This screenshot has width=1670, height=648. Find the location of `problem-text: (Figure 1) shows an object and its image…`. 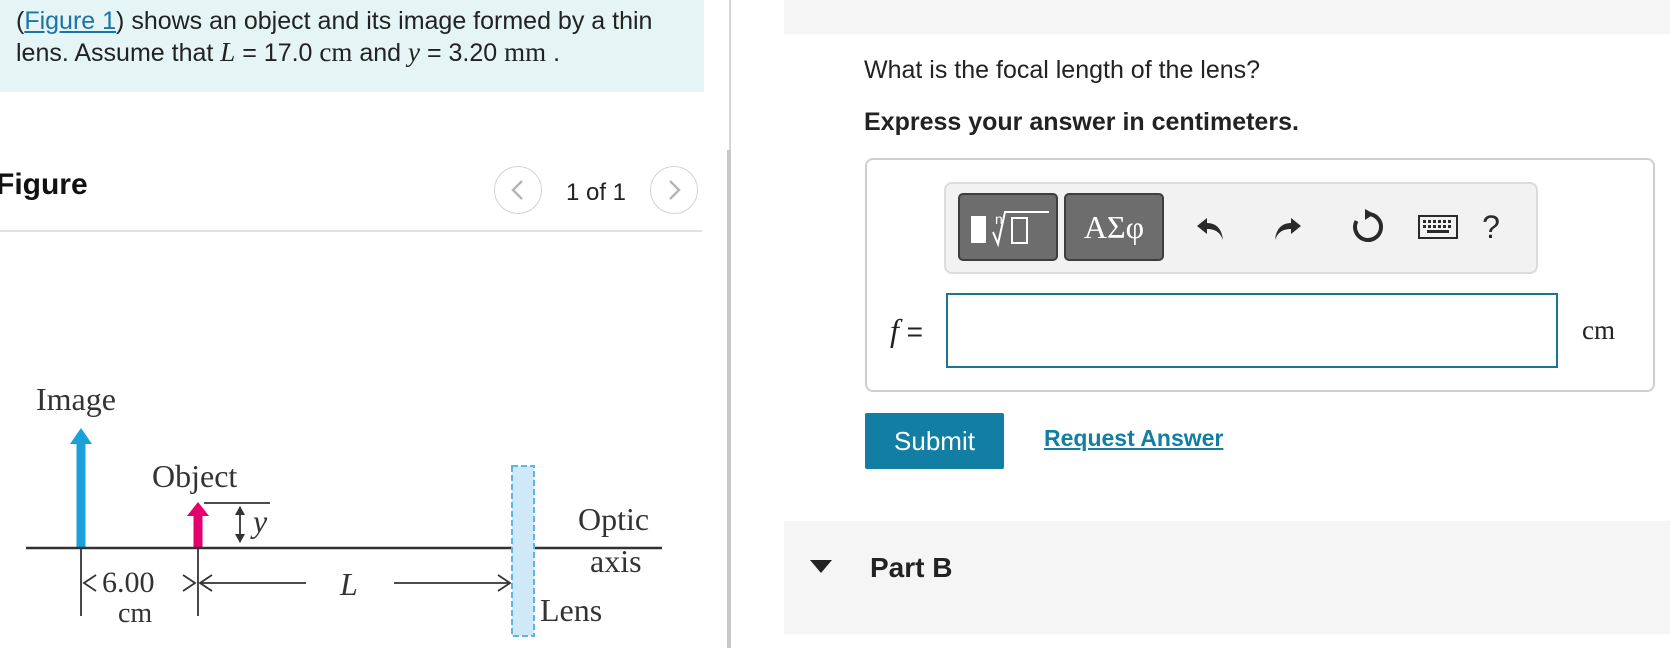

problem-text: (Figure 1) shows an object and its image… is located at coordinates (356, 37).